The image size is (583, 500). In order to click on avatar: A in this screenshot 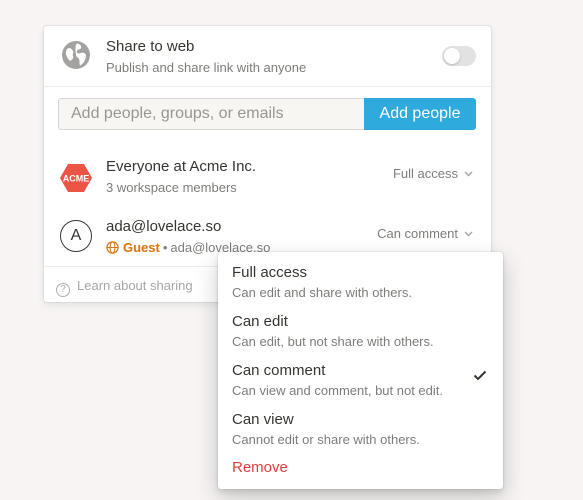, I will do `click(76, 236)`.